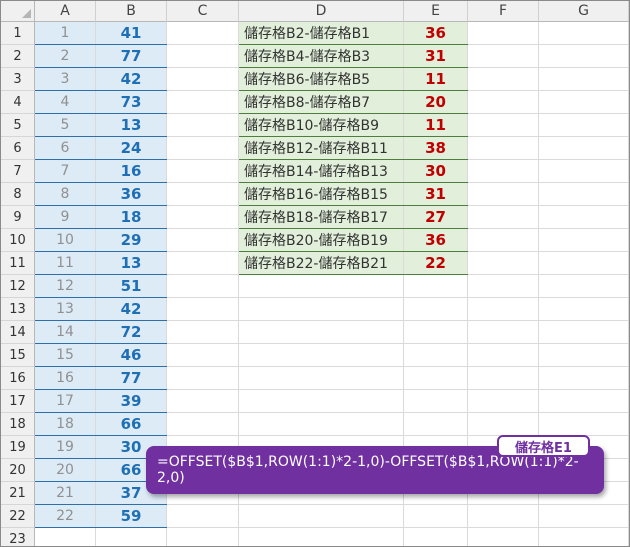 This screenshot has width=630, height=547. What do you see at coordinates (65, 516) in the screenshot?
I see `cell-a: 22` at bounding box center [65, 516].